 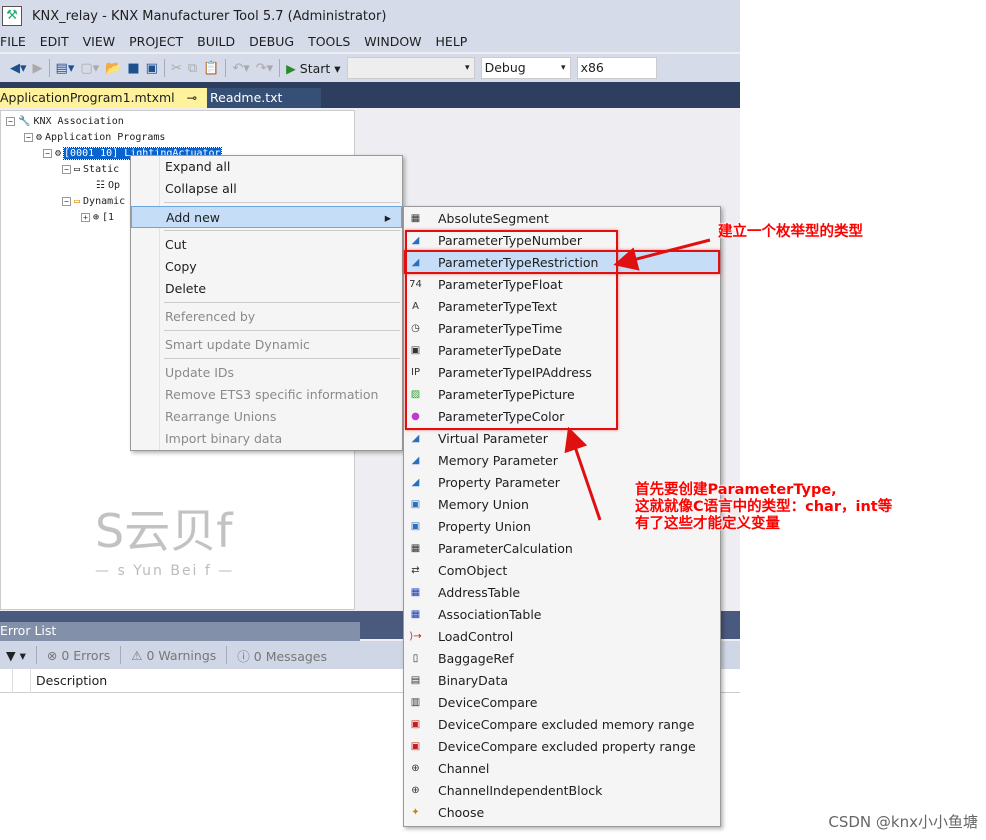 I want to click on annotation-line: 这就就像C语言中的类型：char，int等, so click(x=764, y=507).